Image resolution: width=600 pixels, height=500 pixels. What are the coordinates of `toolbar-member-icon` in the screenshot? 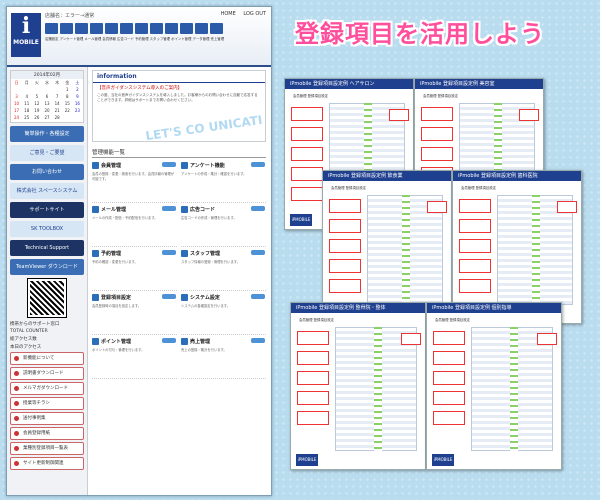 It's located at (96, 28).